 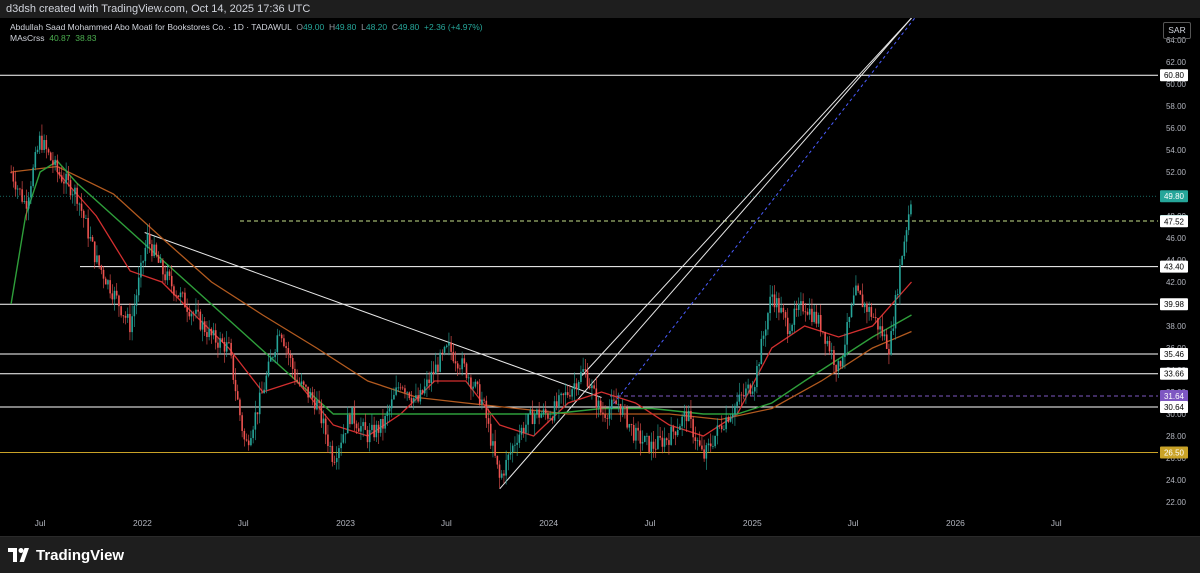 What do you see at coordinates (1176, 502) in the screenshot?
I see `y-tick-label: 22.00` at bounding box center [1176, 502].